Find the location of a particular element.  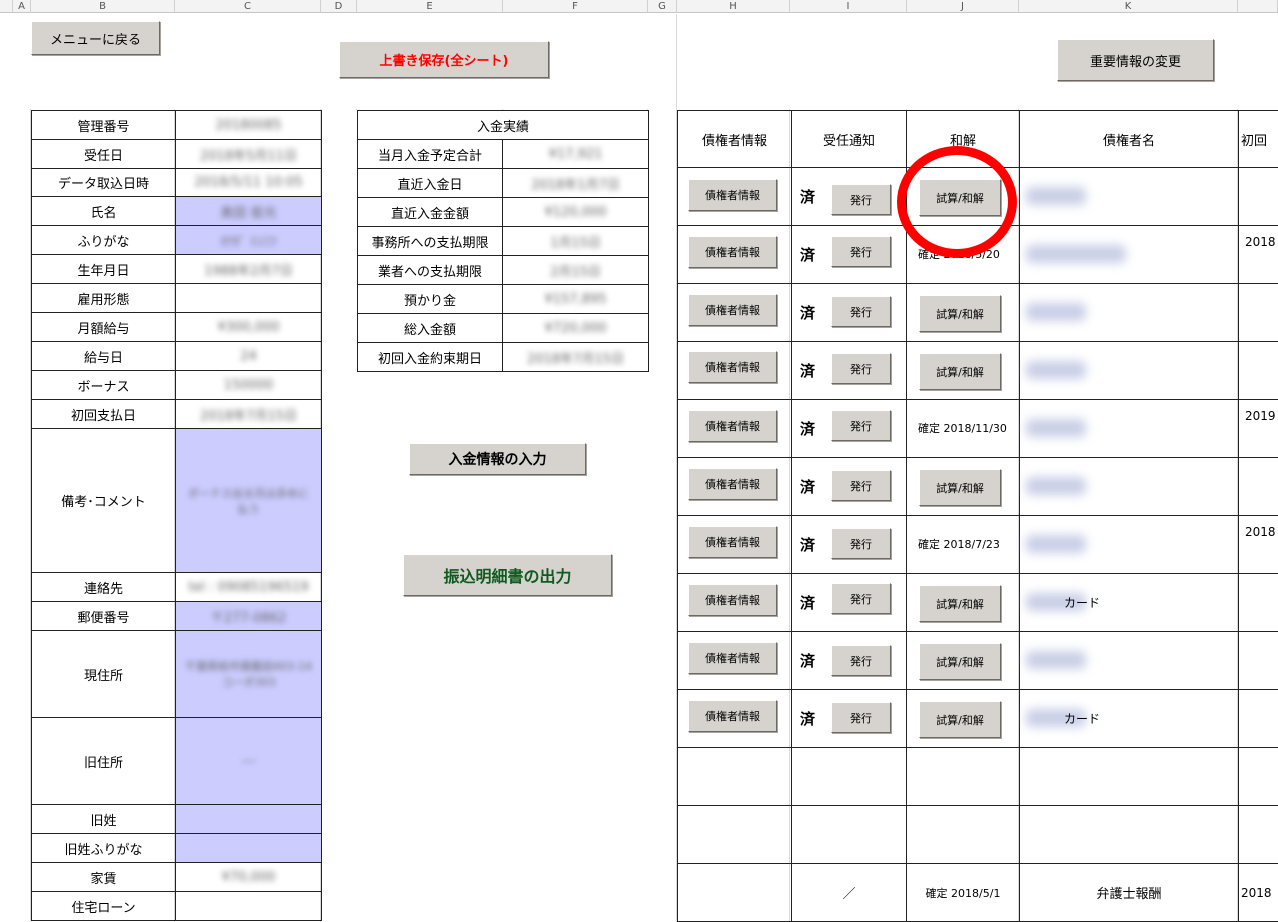

info-value: --- is located at coordinates (248, 761).